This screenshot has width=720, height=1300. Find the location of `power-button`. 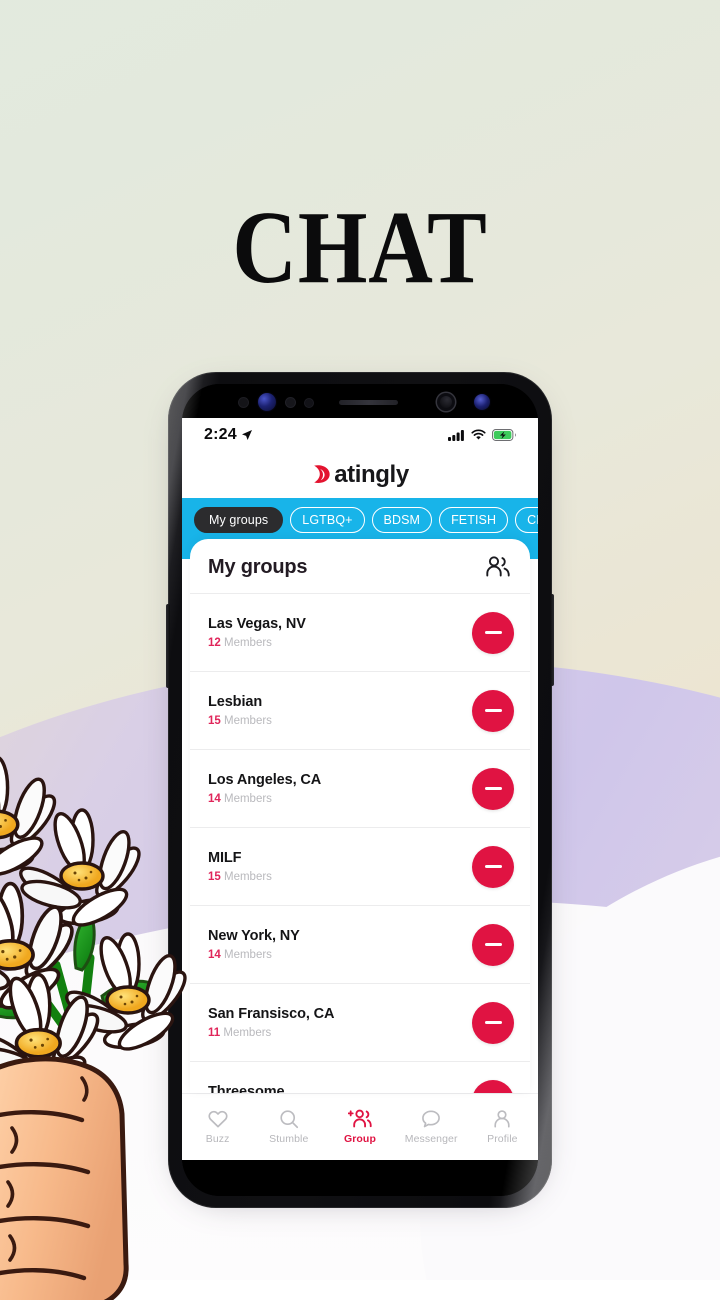

power-button is located at coordinates (552, 640).